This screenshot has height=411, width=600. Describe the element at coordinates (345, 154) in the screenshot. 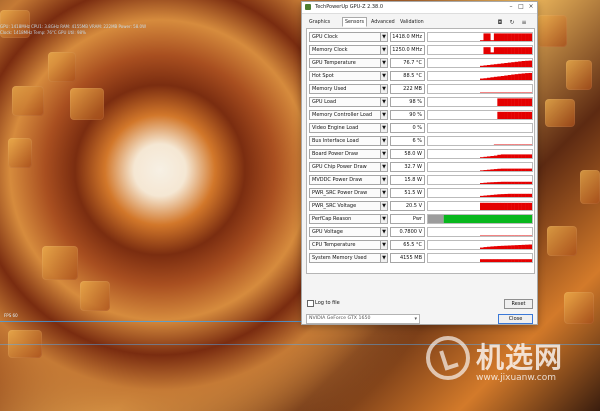

I see `sensor-label: Board Power Draw` at that location.